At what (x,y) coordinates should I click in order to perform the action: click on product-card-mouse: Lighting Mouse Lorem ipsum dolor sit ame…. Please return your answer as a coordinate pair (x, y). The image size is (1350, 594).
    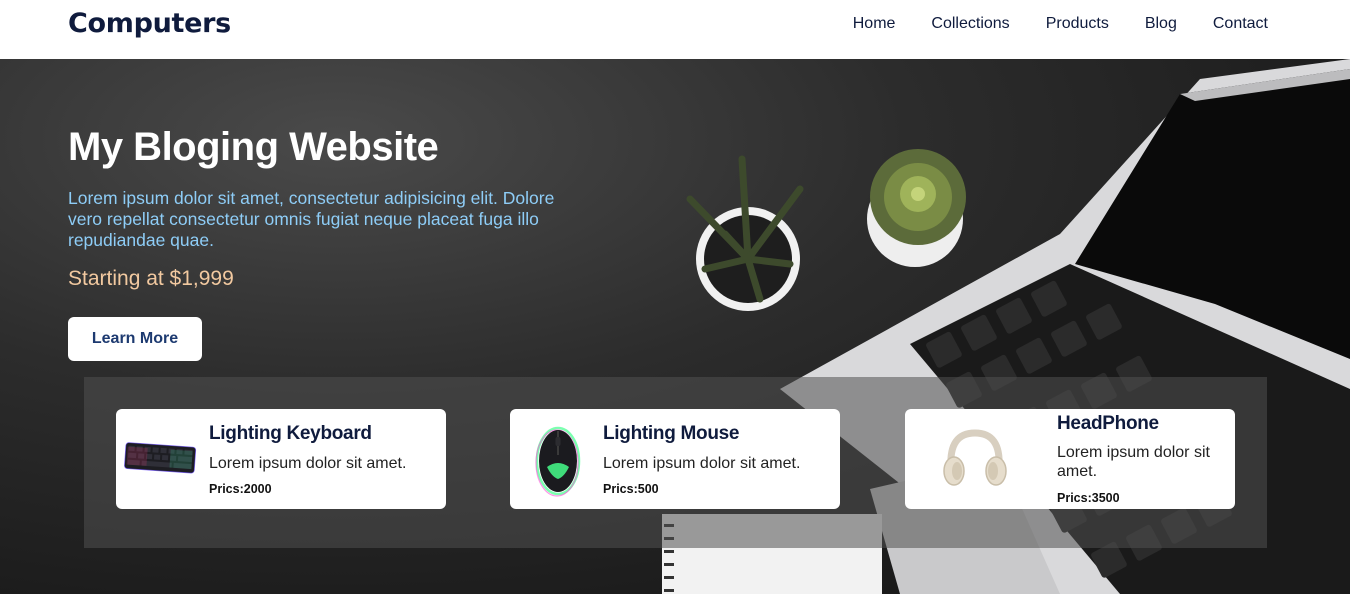
    Looking at the image, I should click on (675, 459).